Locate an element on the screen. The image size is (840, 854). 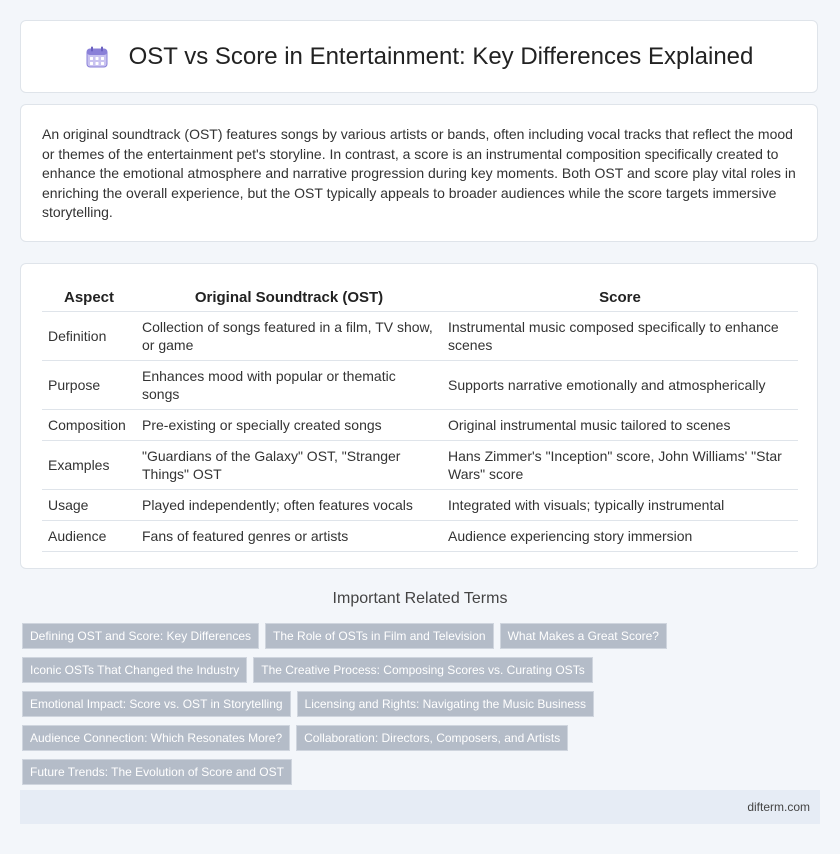
table-header-row: Aspect Original Soundtrack (OST) Score is located at coordinates (420, 298).